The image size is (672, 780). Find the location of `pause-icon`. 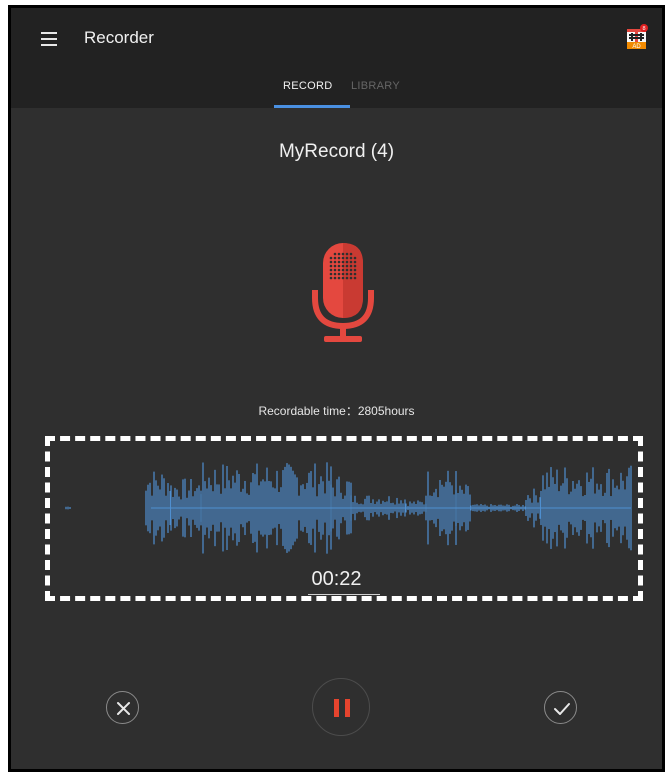

pause-icon is located at coordinates (342, 708).